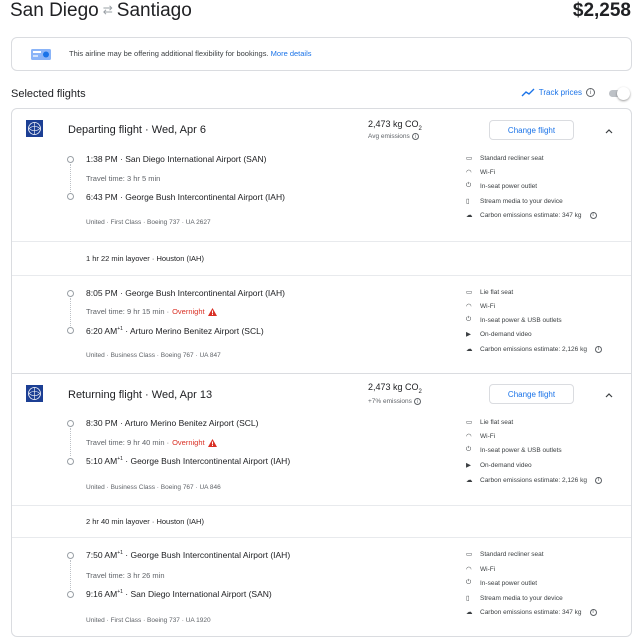 The image size is (639, 640). Describe the element at coordinates (151, 442) in the screenshot. I see `travel-time: Travel time: 9 hr 40 min · Overnight` at that location.